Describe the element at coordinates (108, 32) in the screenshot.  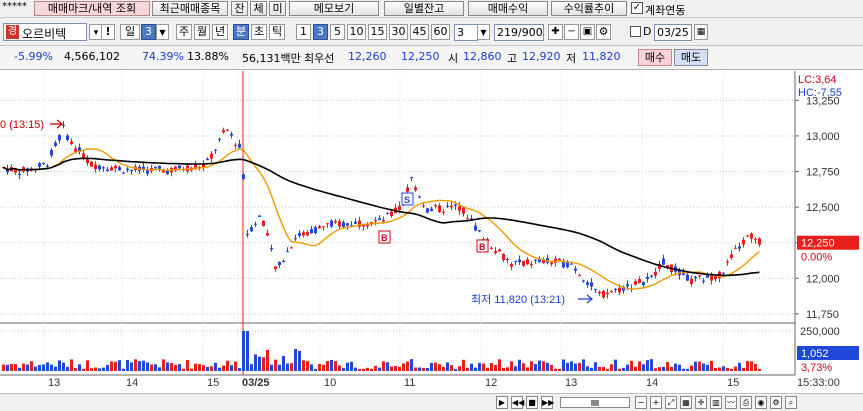
I see `warning-button: !` at that location.